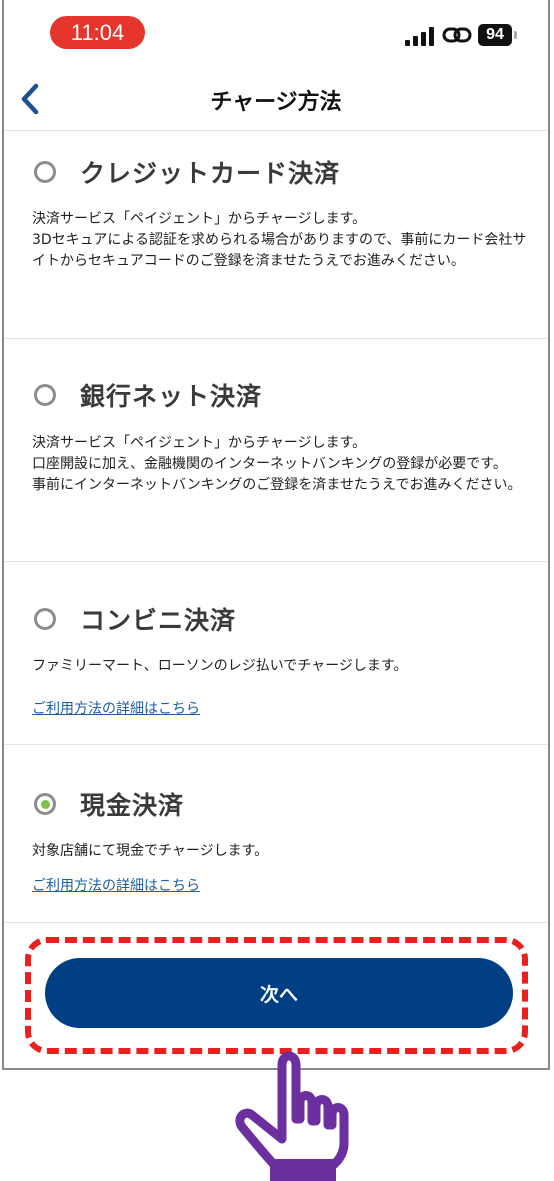 The width and height of the screenshot is (554, 1181). Describe the element at coordinates (132, 805) in the screenshot. I see `option-title: 現金決済` at that location.